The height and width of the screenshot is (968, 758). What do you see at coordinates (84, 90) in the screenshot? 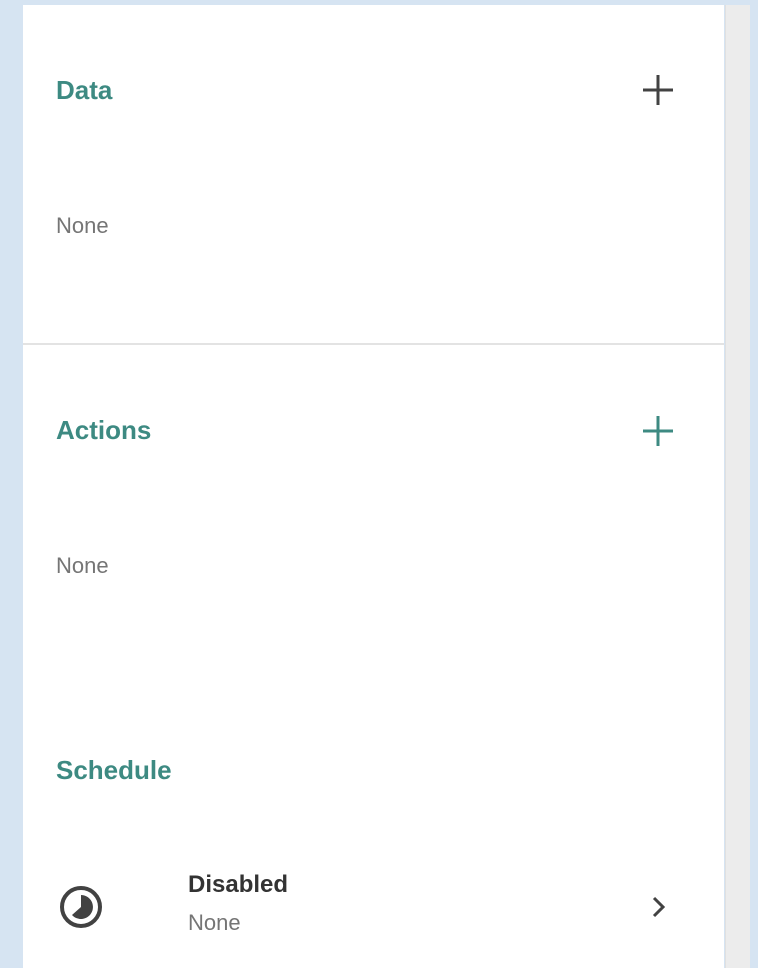
I see `data-section-title: Data` at bounding box center [84, 90].